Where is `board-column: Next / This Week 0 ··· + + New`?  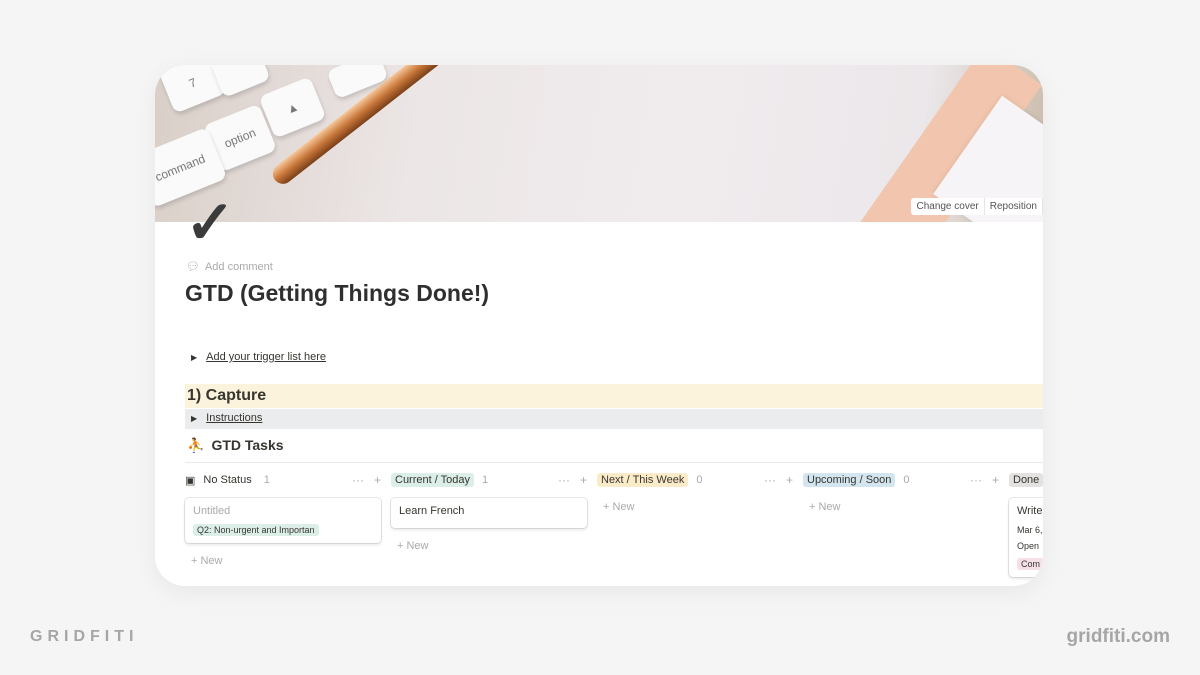
board-column: Next / This Week 0 ··· + + New is located at coordinates (695, 492).